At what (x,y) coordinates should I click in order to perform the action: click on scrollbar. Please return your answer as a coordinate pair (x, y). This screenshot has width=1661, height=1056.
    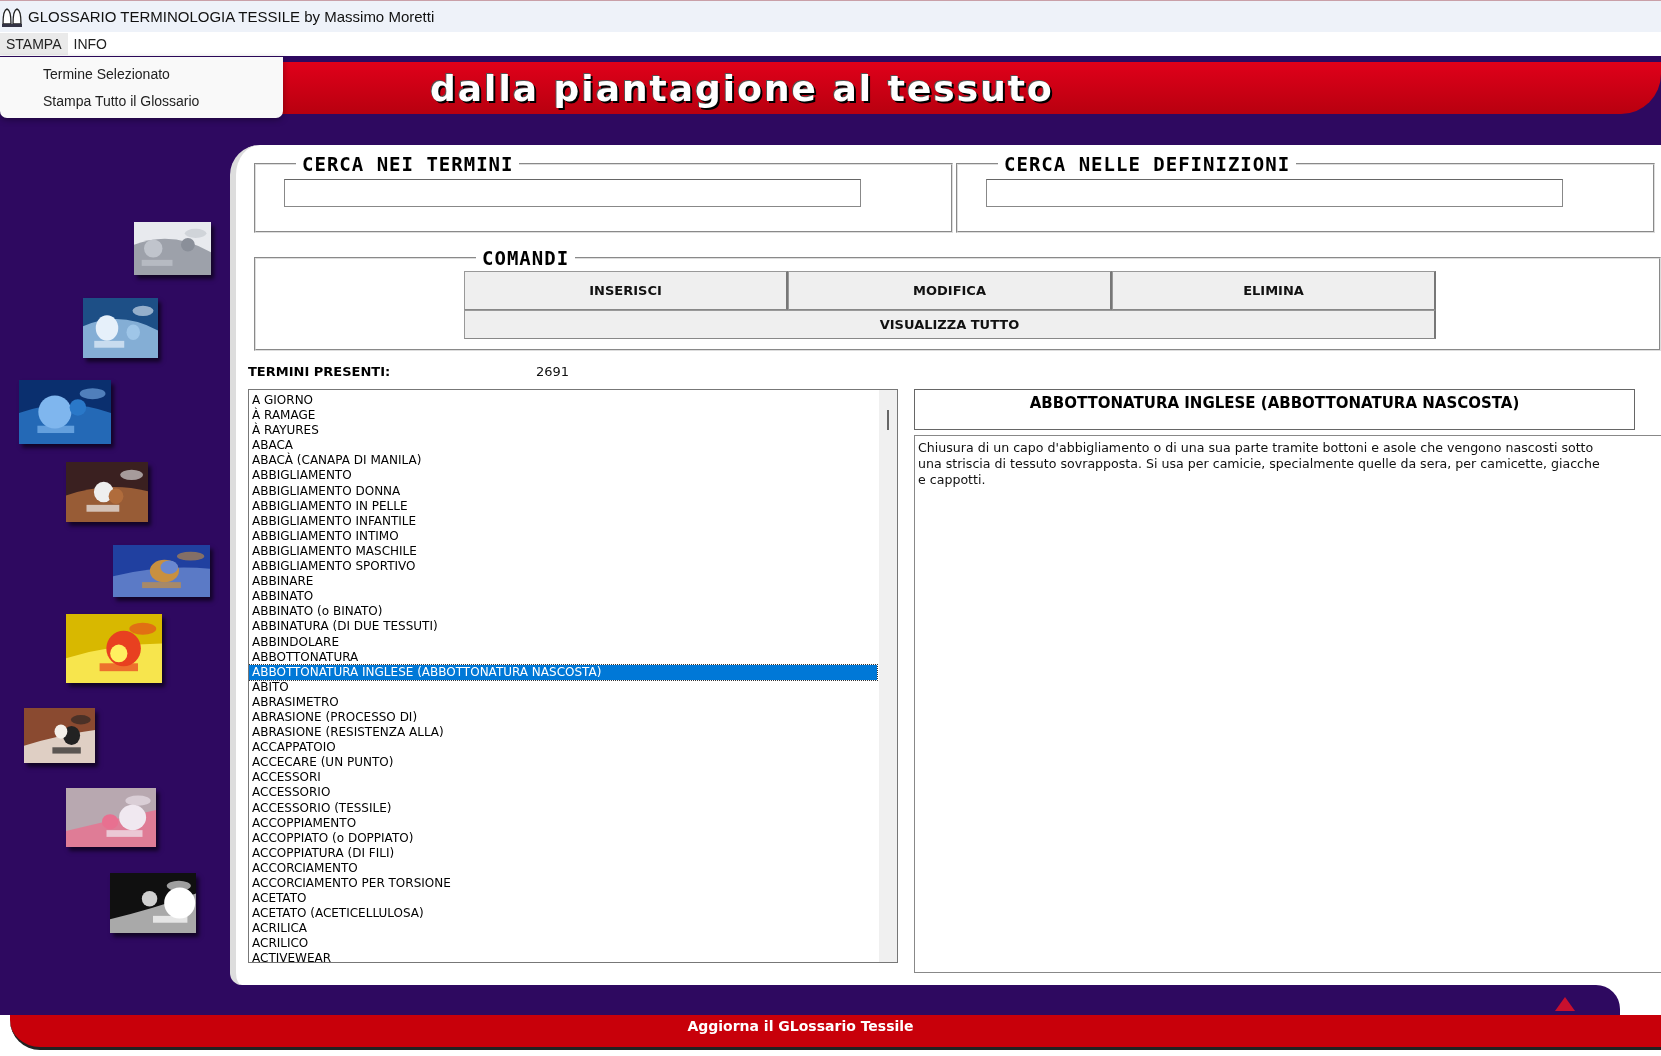
    Looking at the image, I should click on (888, 676).